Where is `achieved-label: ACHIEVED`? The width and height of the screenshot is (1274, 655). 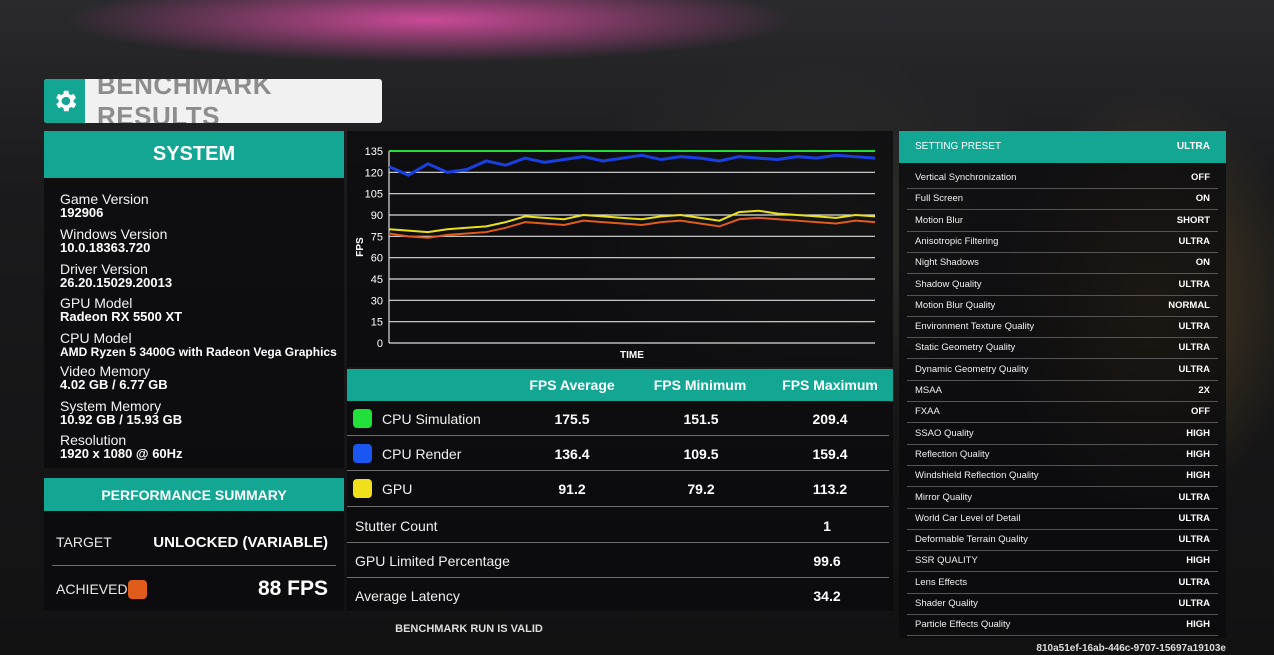
achieved-label: ACHIEVED is located at coordinates (92, 589).